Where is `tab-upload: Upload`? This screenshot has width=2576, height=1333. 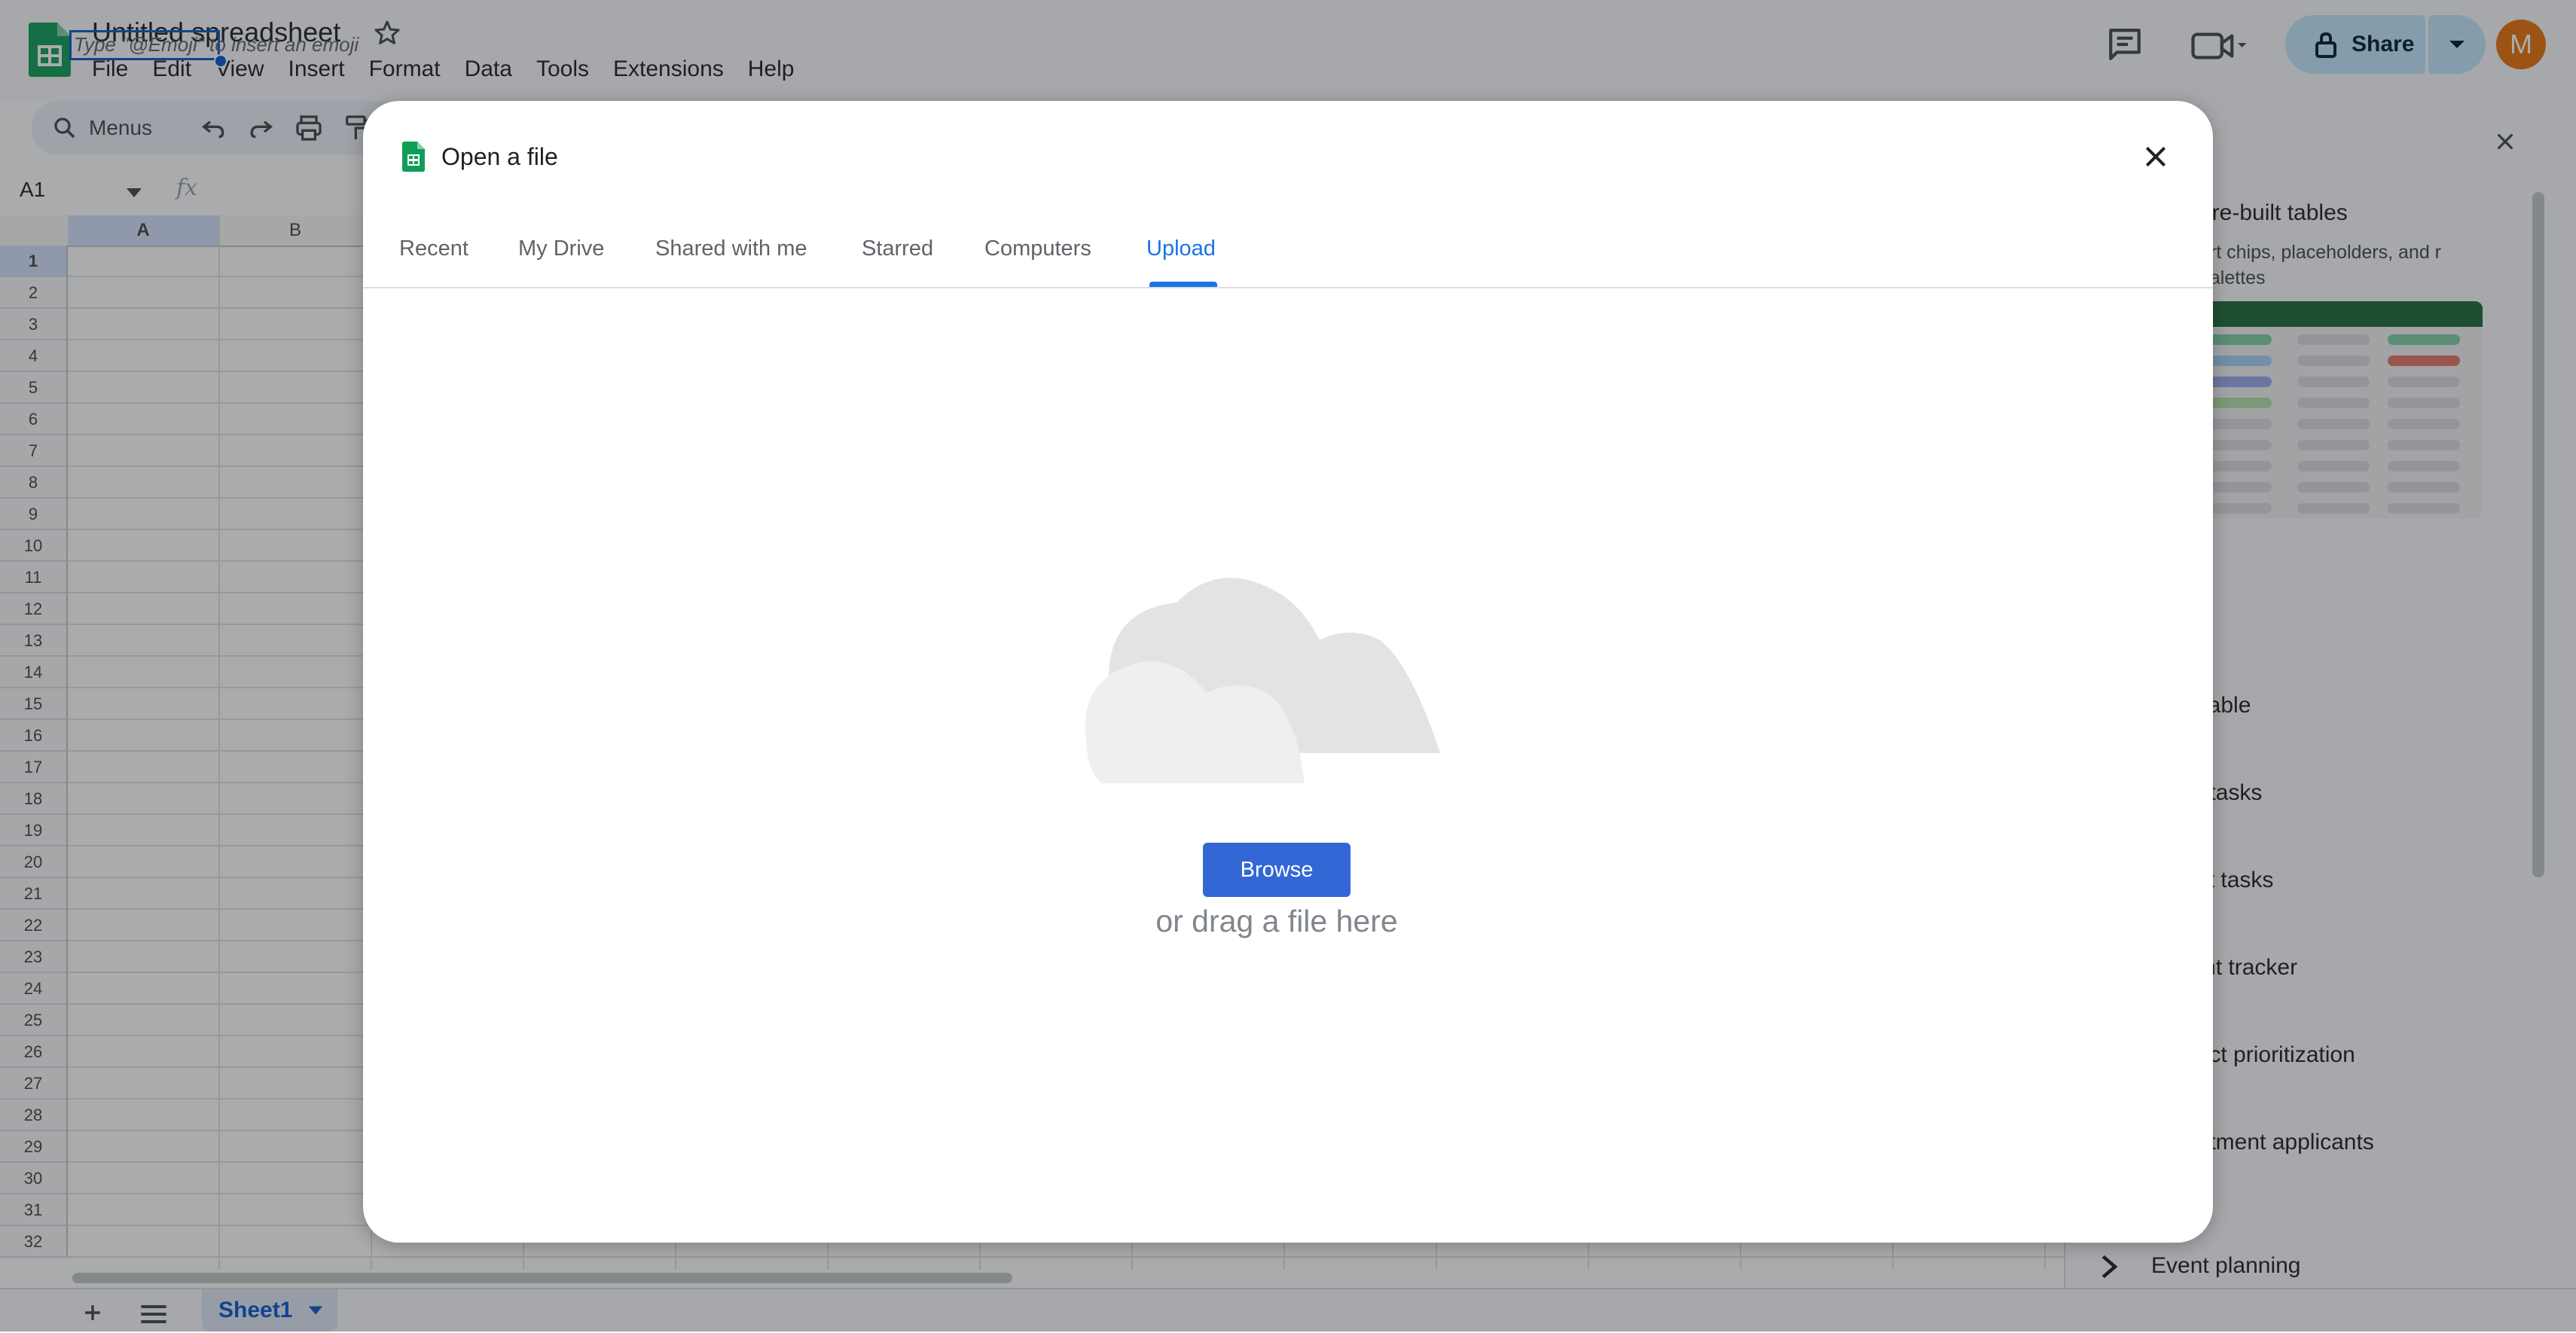
tab-upload: Upload is located at coordinates (1181, 248).